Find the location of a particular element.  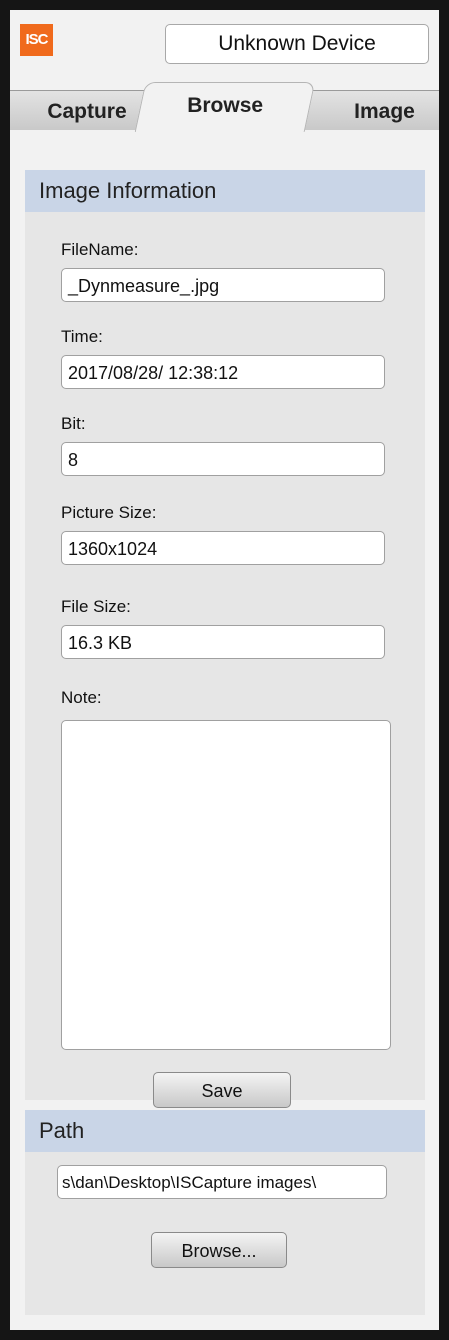

tab-bar: Capture Image Browse is located at coordinates (224, 107).